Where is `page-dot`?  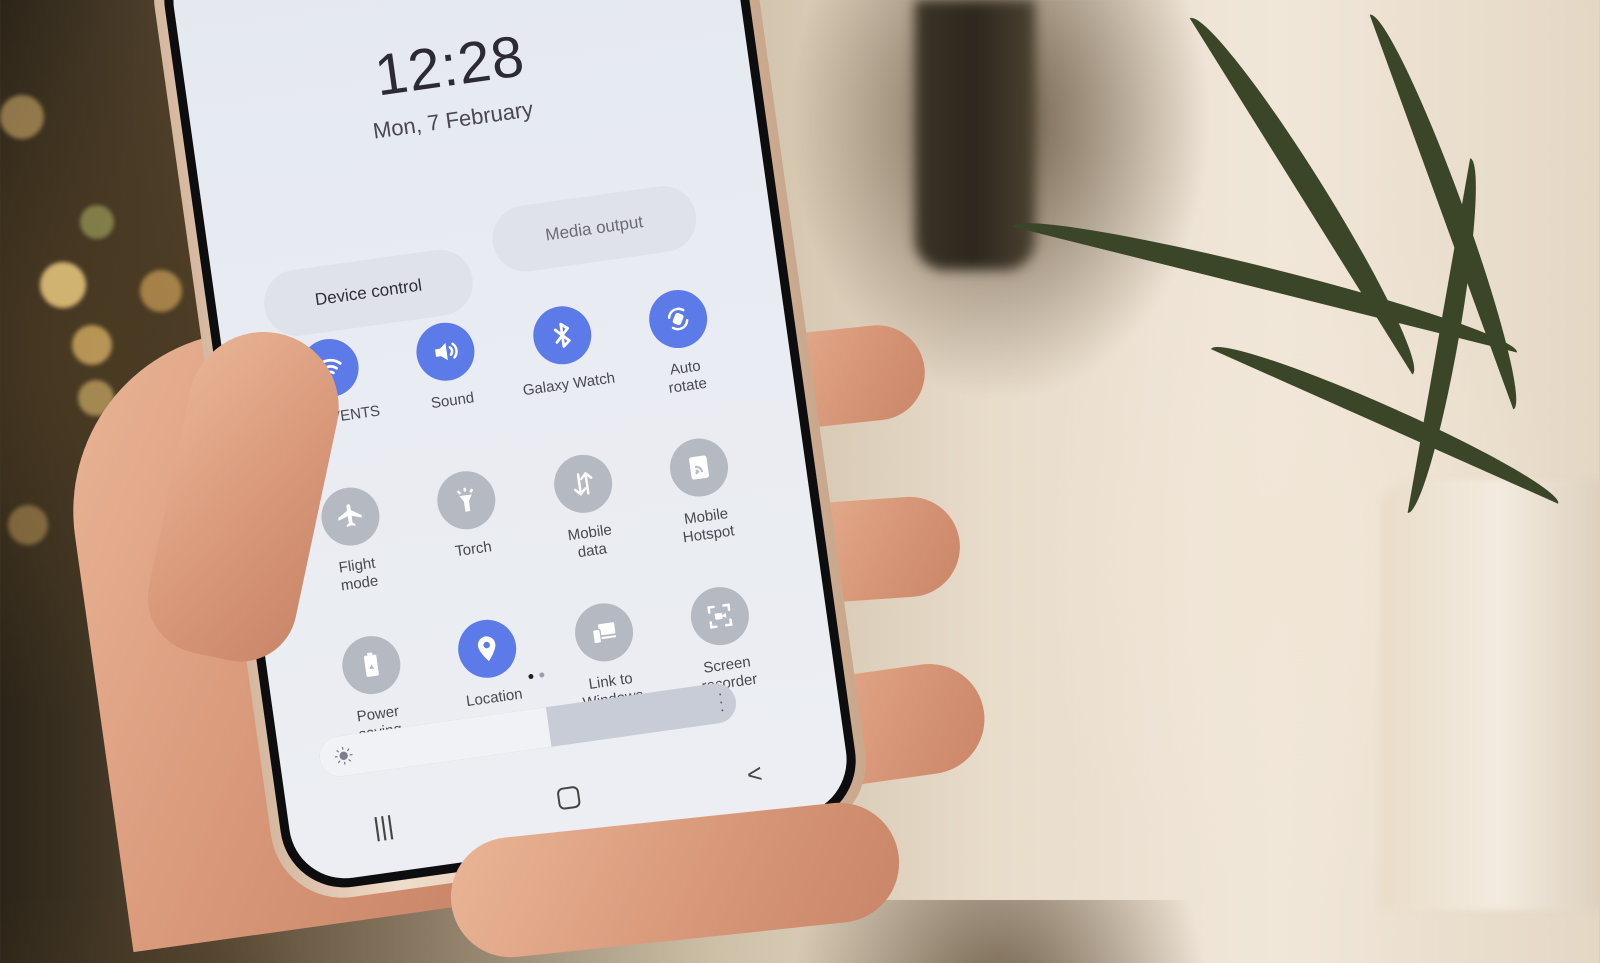
page-dot is located at coordinates (542, 675).